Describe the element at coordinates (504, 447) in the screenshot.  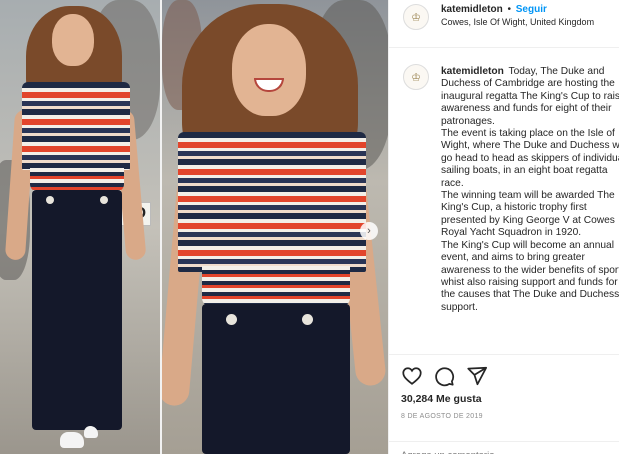
I see `comment-area` at that location.